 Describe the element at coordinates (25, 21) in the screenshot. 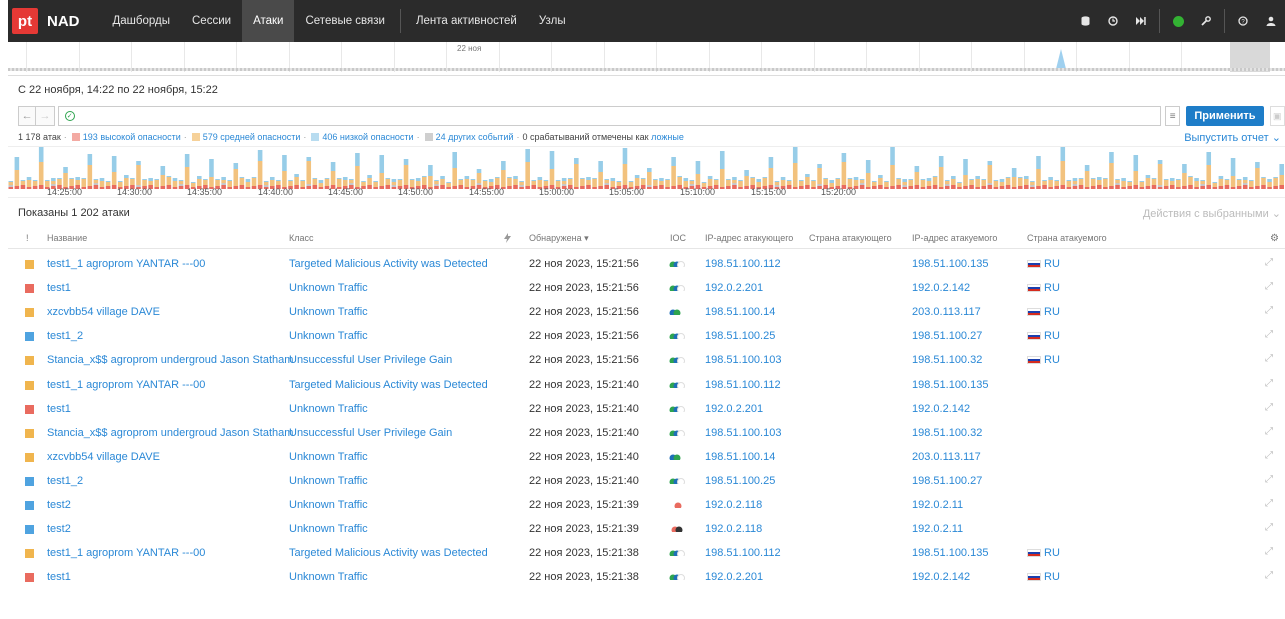

I see `pt-logo: pt` at that location.